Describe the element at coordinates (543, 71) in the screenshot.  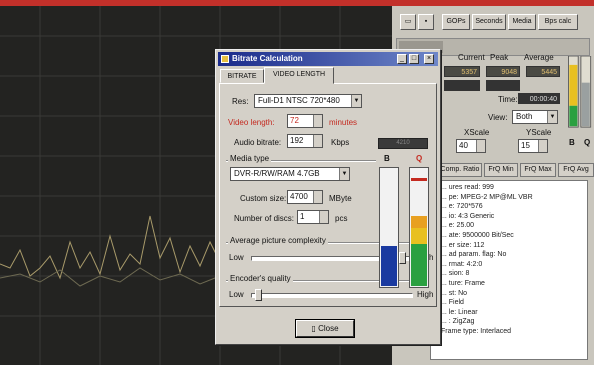
I see `average-value: 5445` at that location.